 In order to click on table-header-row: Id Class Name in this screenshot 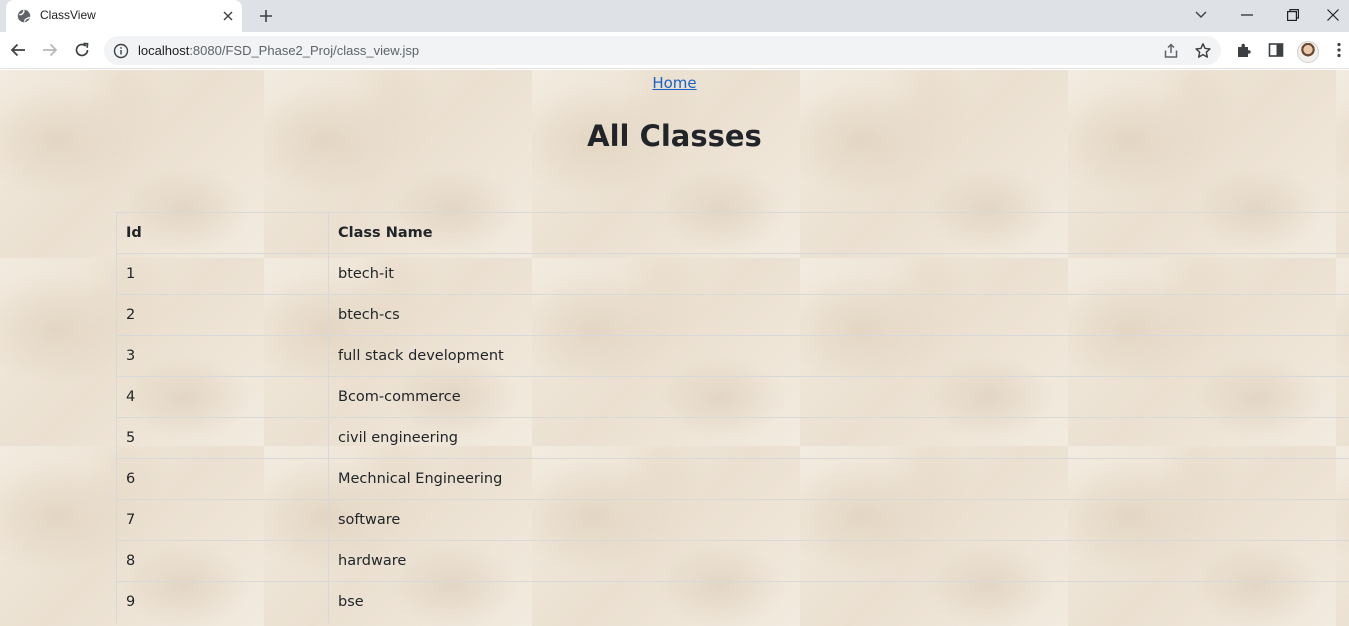, I will do `click(732, 233)`.